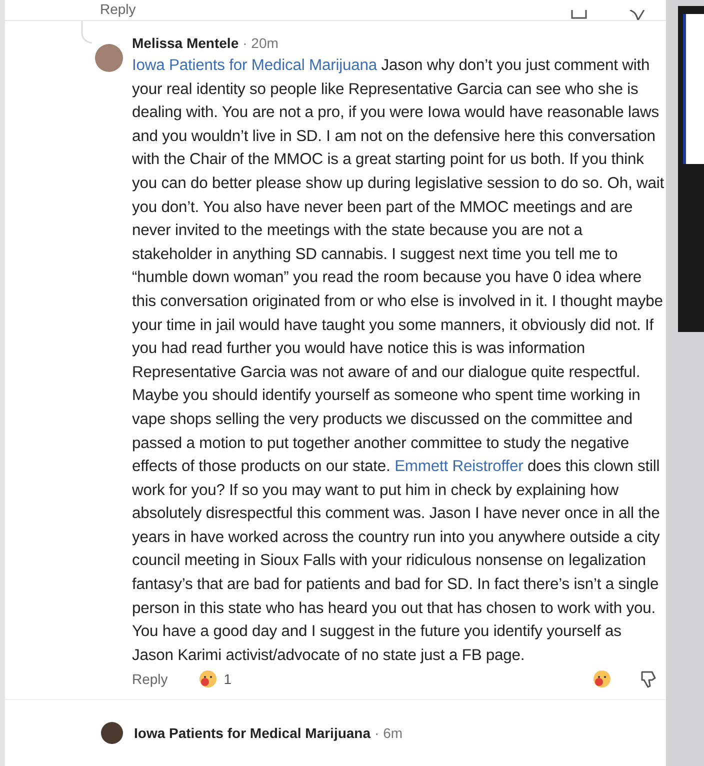  What do you see at coordinates (228, 679) in the screenshot?
I see `reaction-count: 1` at bounding box center [228, 679].